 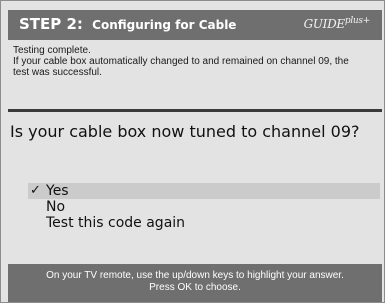 I want to click on option-no: No, so click(x=204, y=207).